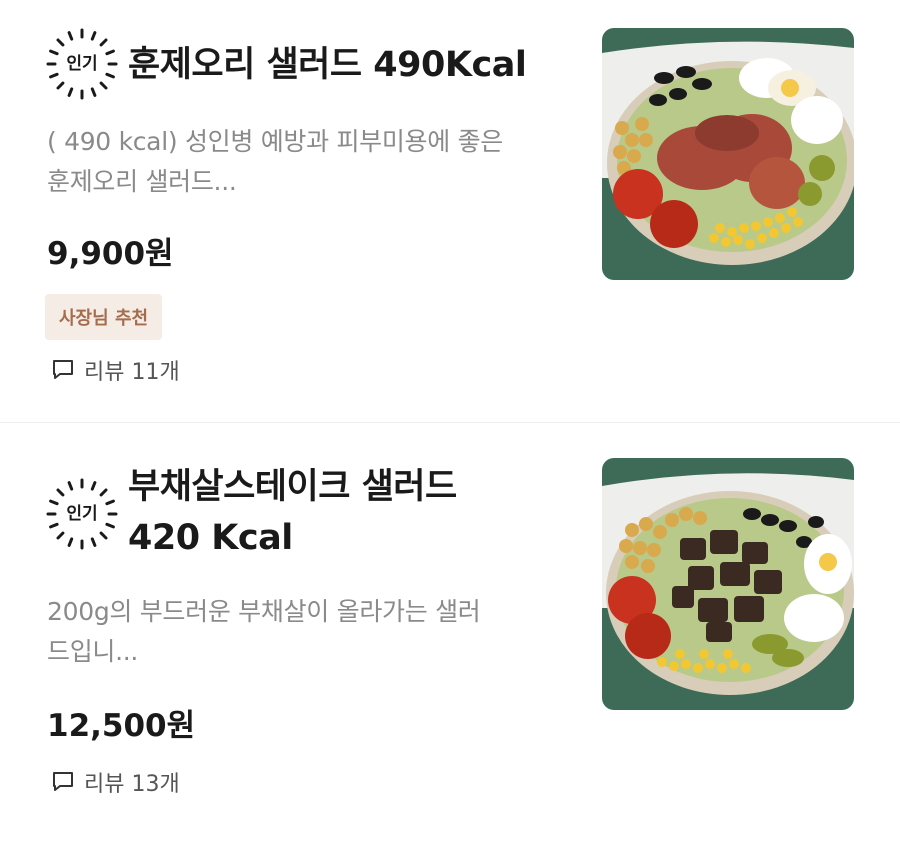  I want to click on review-count: 리뷰 13개, so click(115, 782).